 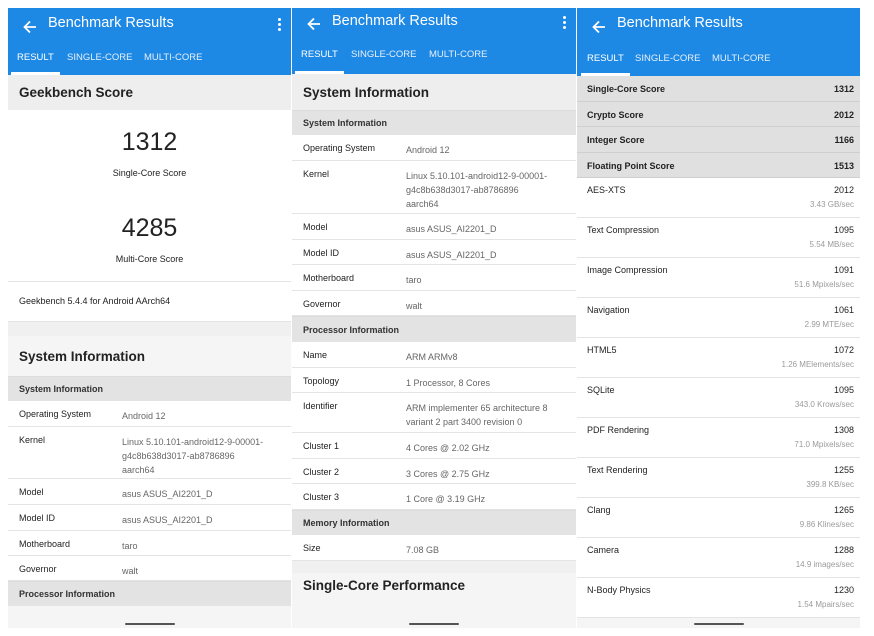 What do you see at coordinates (38, 569) in the screenshot?
I see `row-key: Governor` at bounding box center [38, 569].